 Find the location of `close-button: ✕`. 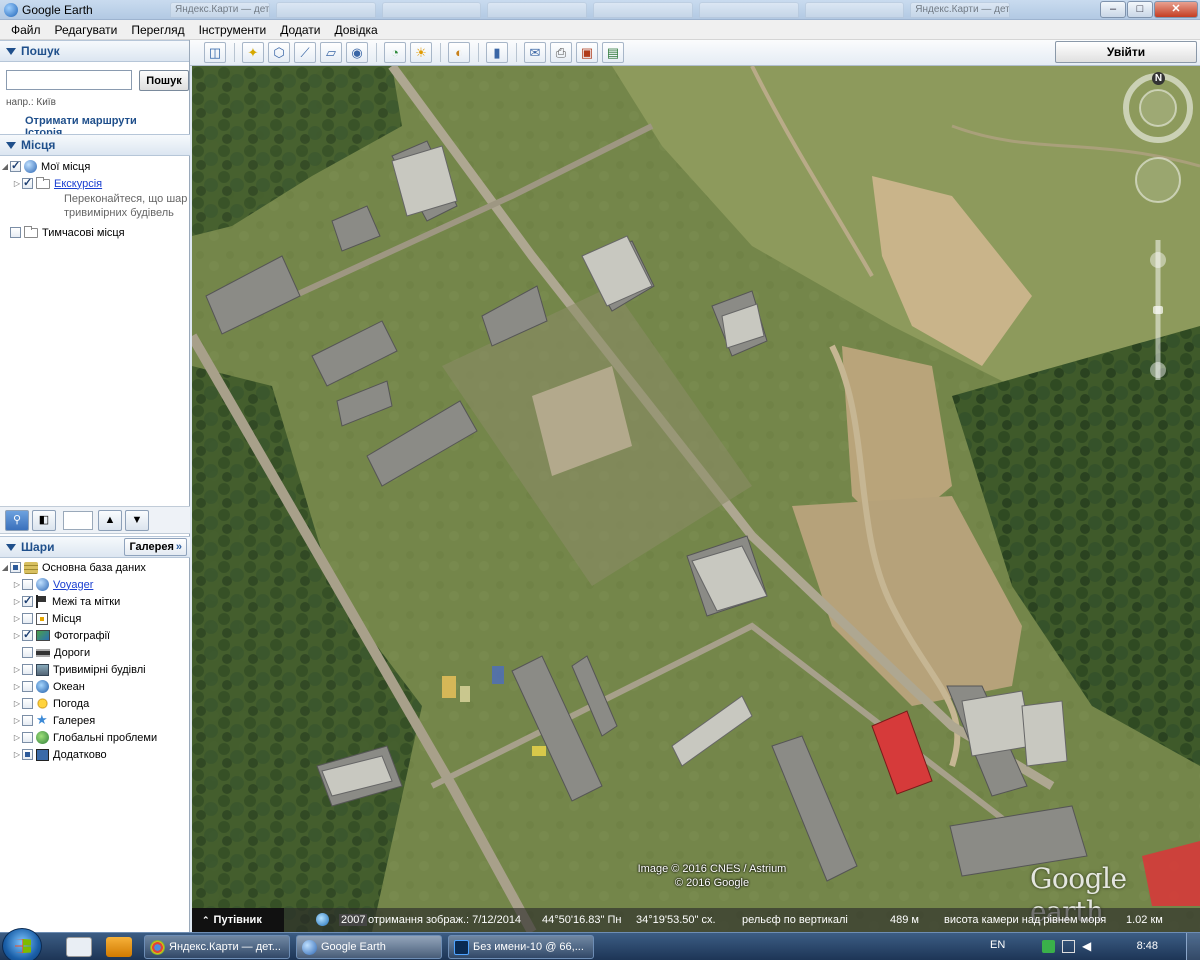

close-button: ✕ is located at coordinates (1176, 9).